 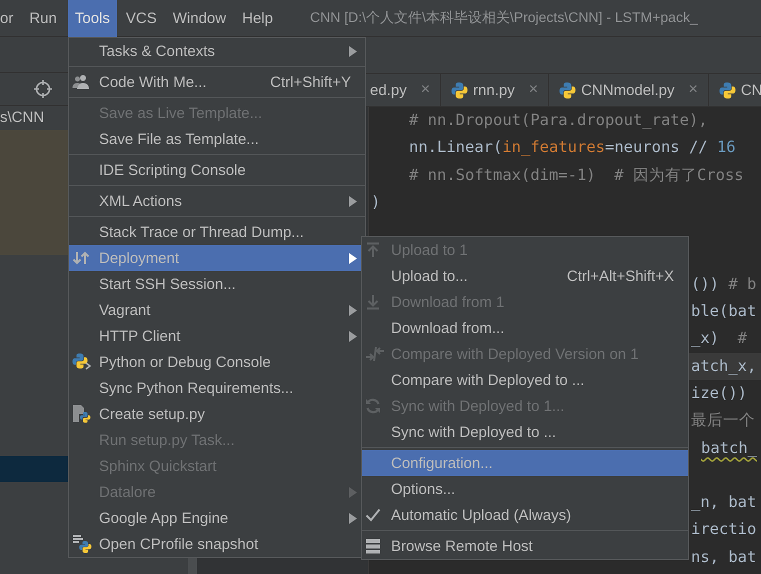 I want to click on editor-tab: rnn.py ×, so click(x=495, y=90).